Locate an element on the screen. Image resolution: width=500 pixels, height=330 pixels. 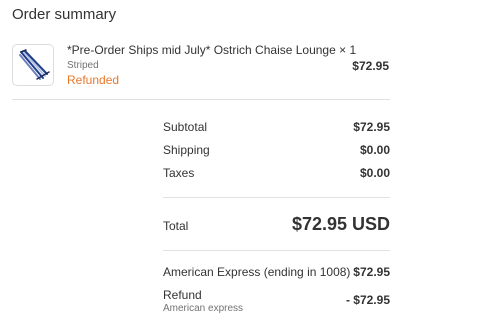
product-thumbnail is located at coordinates (33, 65).